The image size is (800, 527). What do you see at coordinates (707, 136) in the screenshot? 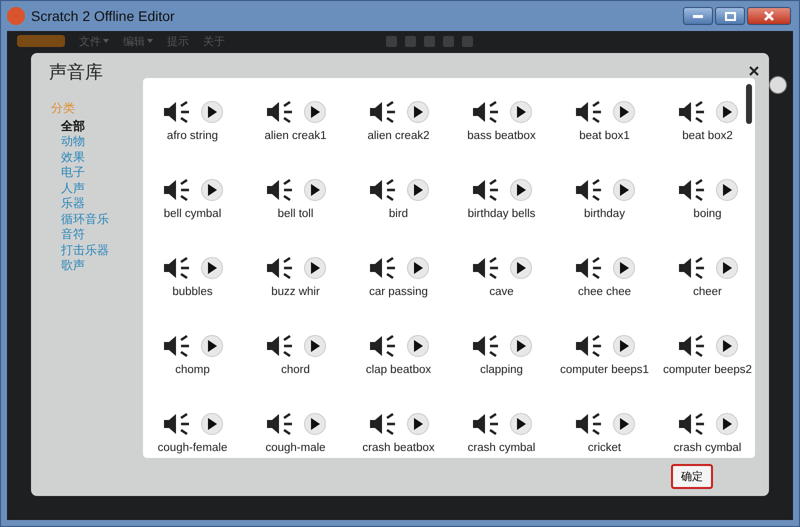
I see `sound-name: beat box2` at bounding box center [707, 136].